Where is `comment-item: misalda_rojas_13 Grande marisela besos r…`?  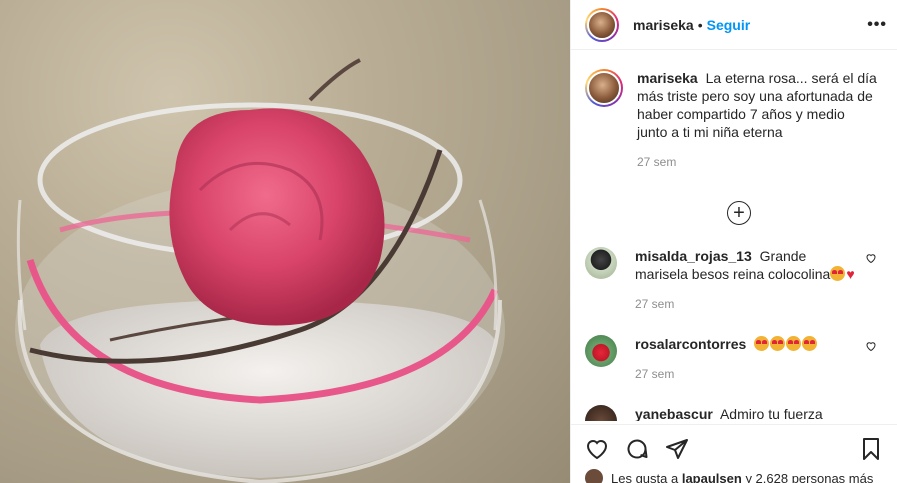
comment-item: misalda_rojas_13 Grande marisela besos r… is located at coordinates (734, 280).